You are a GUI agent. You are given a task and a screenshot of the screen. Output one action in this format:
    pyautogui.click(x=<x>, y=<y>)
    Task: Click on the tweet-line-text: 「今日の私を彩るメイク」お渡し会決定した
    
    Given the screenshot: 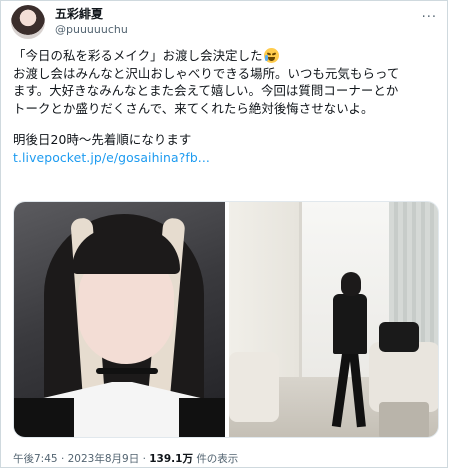 What is the action you would take?
    pyautogui.click(x=138, y=55)
    